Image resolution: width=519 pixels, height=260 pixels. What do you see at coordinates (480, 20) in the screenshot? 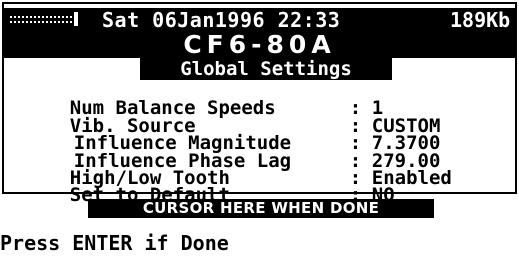
I see `status-storage: 189Kb` at bounding box center [480, 20].